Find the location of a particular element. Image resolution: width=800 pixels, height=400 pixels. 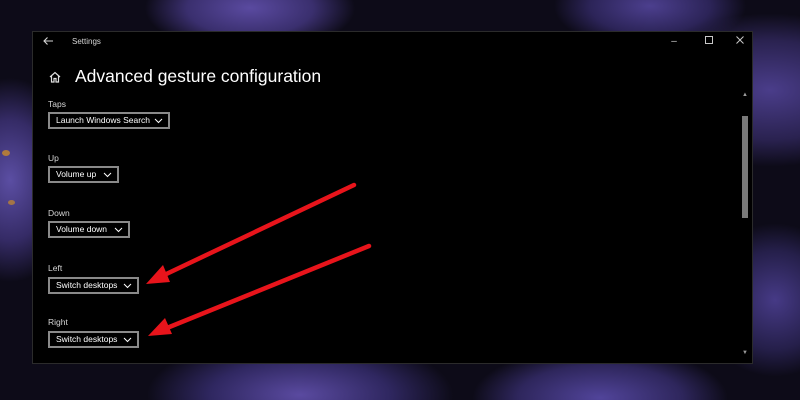

down-dropdown: Volume down is located at coordinates (89, 229).